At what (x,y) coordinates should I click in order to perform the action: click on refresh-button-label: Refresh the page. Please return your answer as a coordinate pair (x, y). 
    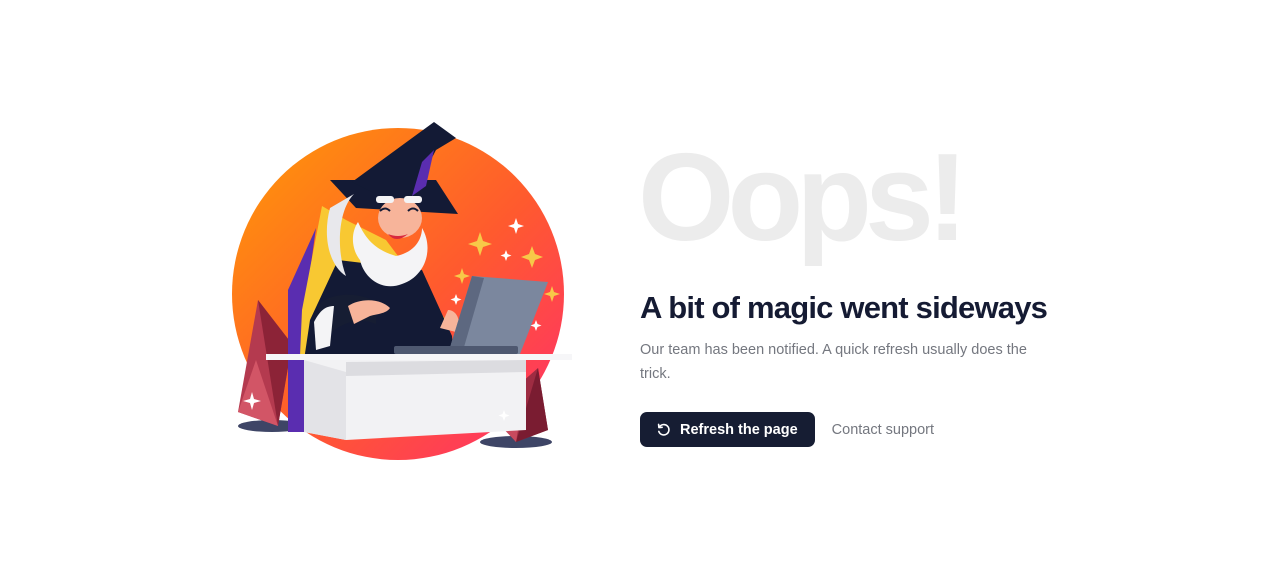
    Looking at the image, I should click on (739, 429).